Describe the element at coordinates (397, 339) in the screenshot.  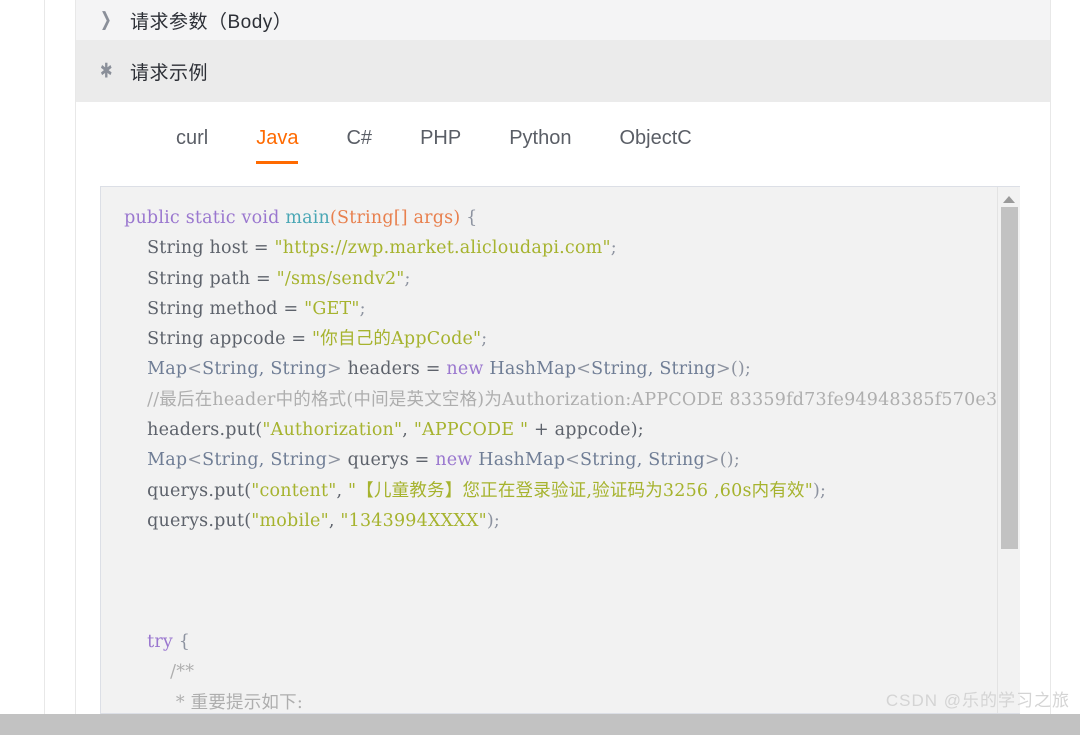
I see `code-token: "你自己的AppCode"` at that location.